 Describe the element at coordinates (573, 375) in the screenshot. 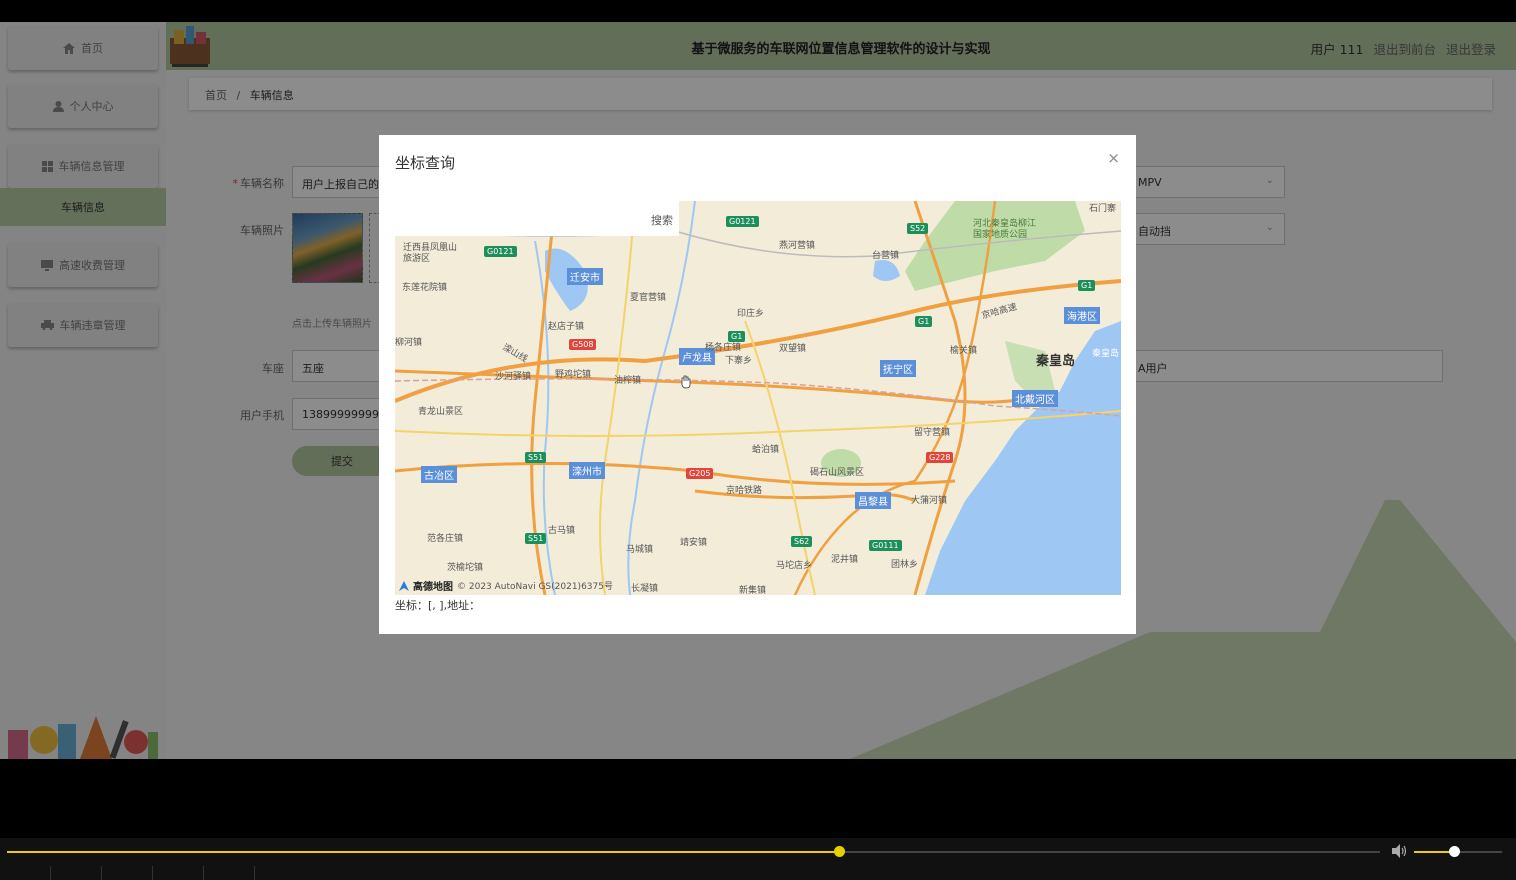

I see `map-place-label: 野鸡坨镇` at that location.